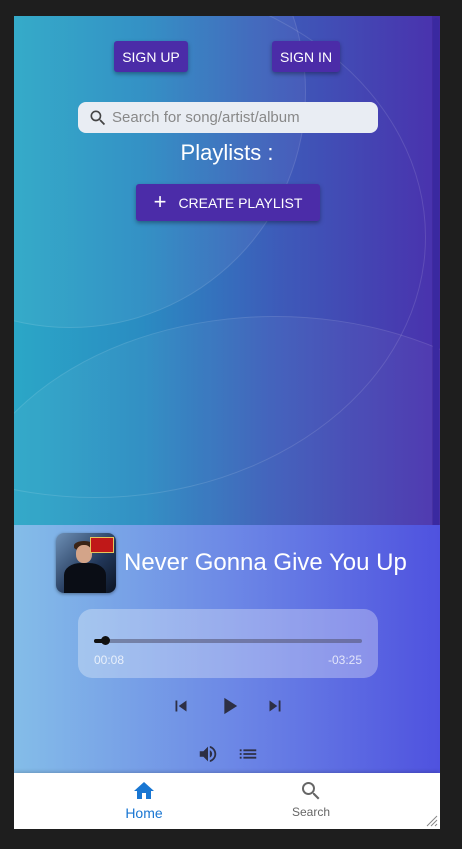 This screenshot has width=462, height=849. I want to click on playlists-heading: Playlists :, so click(227, 152).